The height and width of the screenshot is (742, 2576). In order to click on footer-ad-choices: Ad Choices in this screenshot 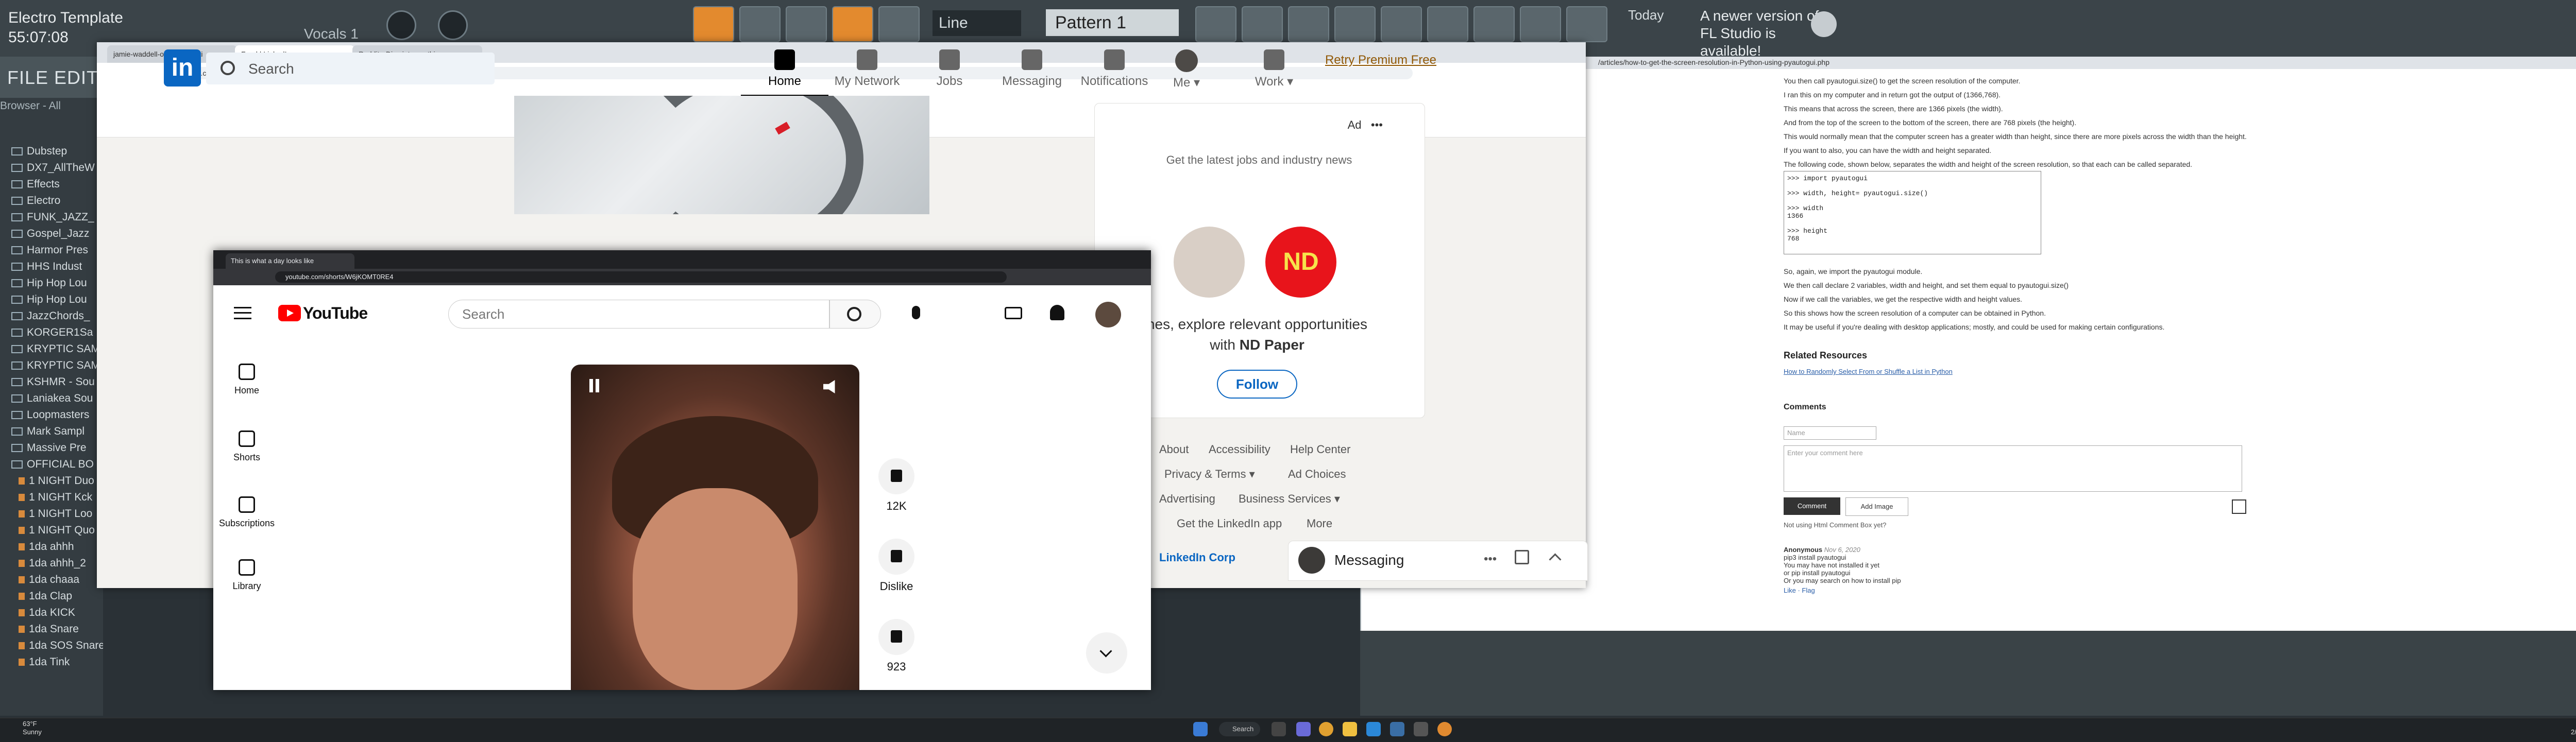, I will do `click(1317, 474)`.